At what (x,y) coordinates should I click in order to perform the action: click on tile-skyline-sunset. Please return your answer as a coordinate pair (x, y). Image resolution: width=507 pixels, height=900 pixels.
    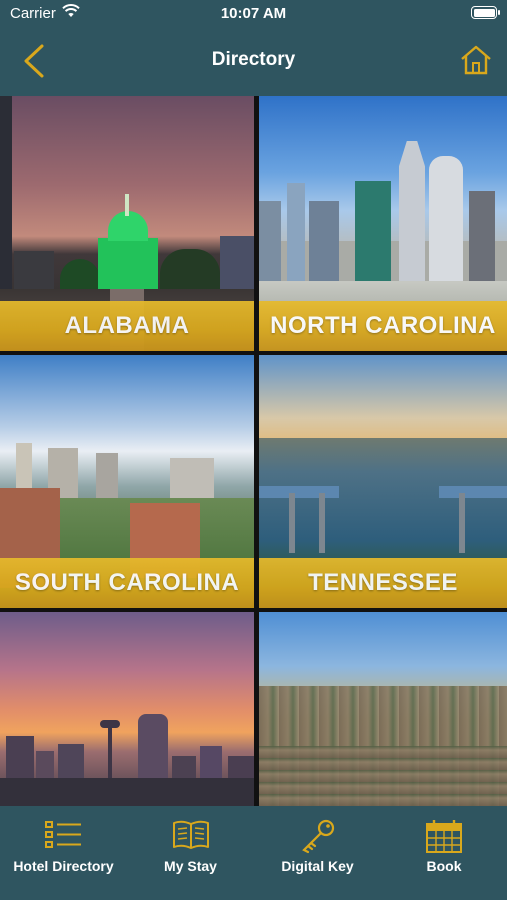
    Looking at the image, I should click on (127, 709).